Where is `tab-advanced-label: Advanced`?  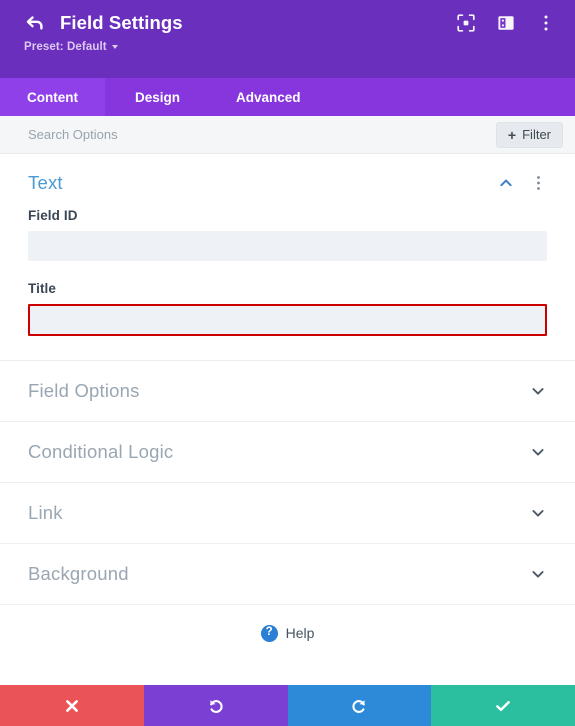
tab-advanced-label: Advanced is located at coordinates (268, 97).